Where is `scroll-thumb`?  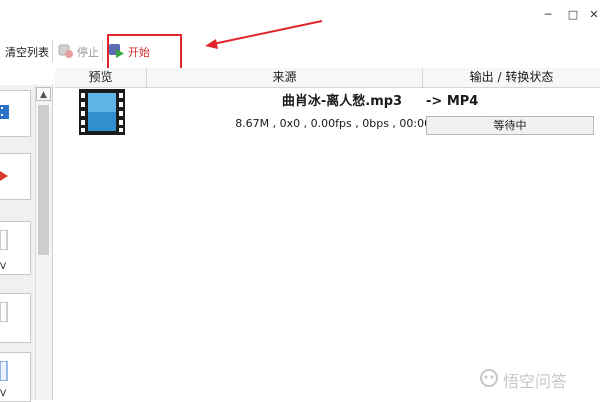 scroll-thumb is located at coordinates (43, 180).